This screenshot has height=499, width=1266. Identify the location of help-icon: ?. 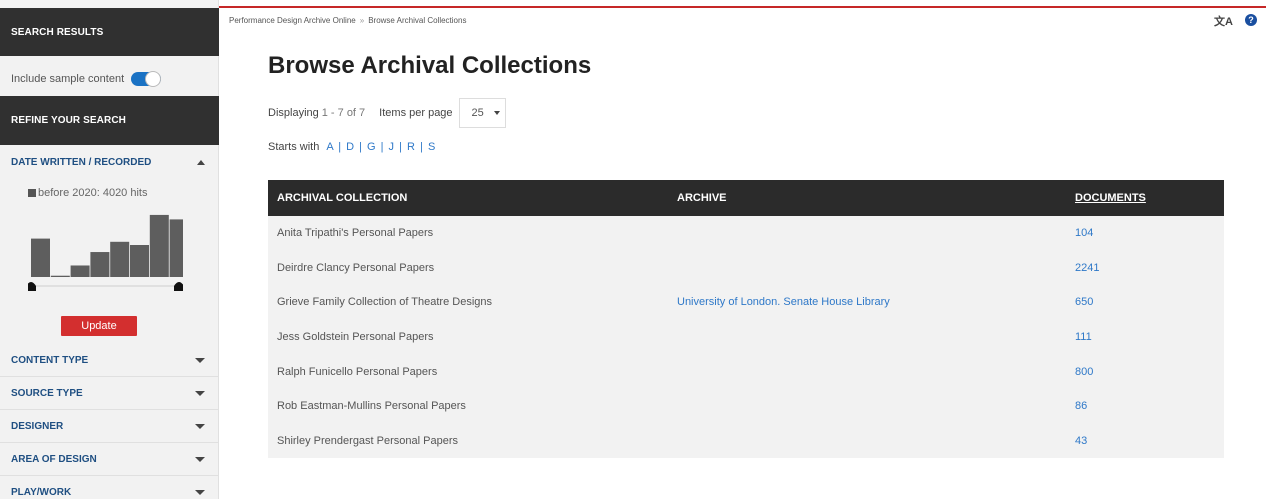
(1251, 20).